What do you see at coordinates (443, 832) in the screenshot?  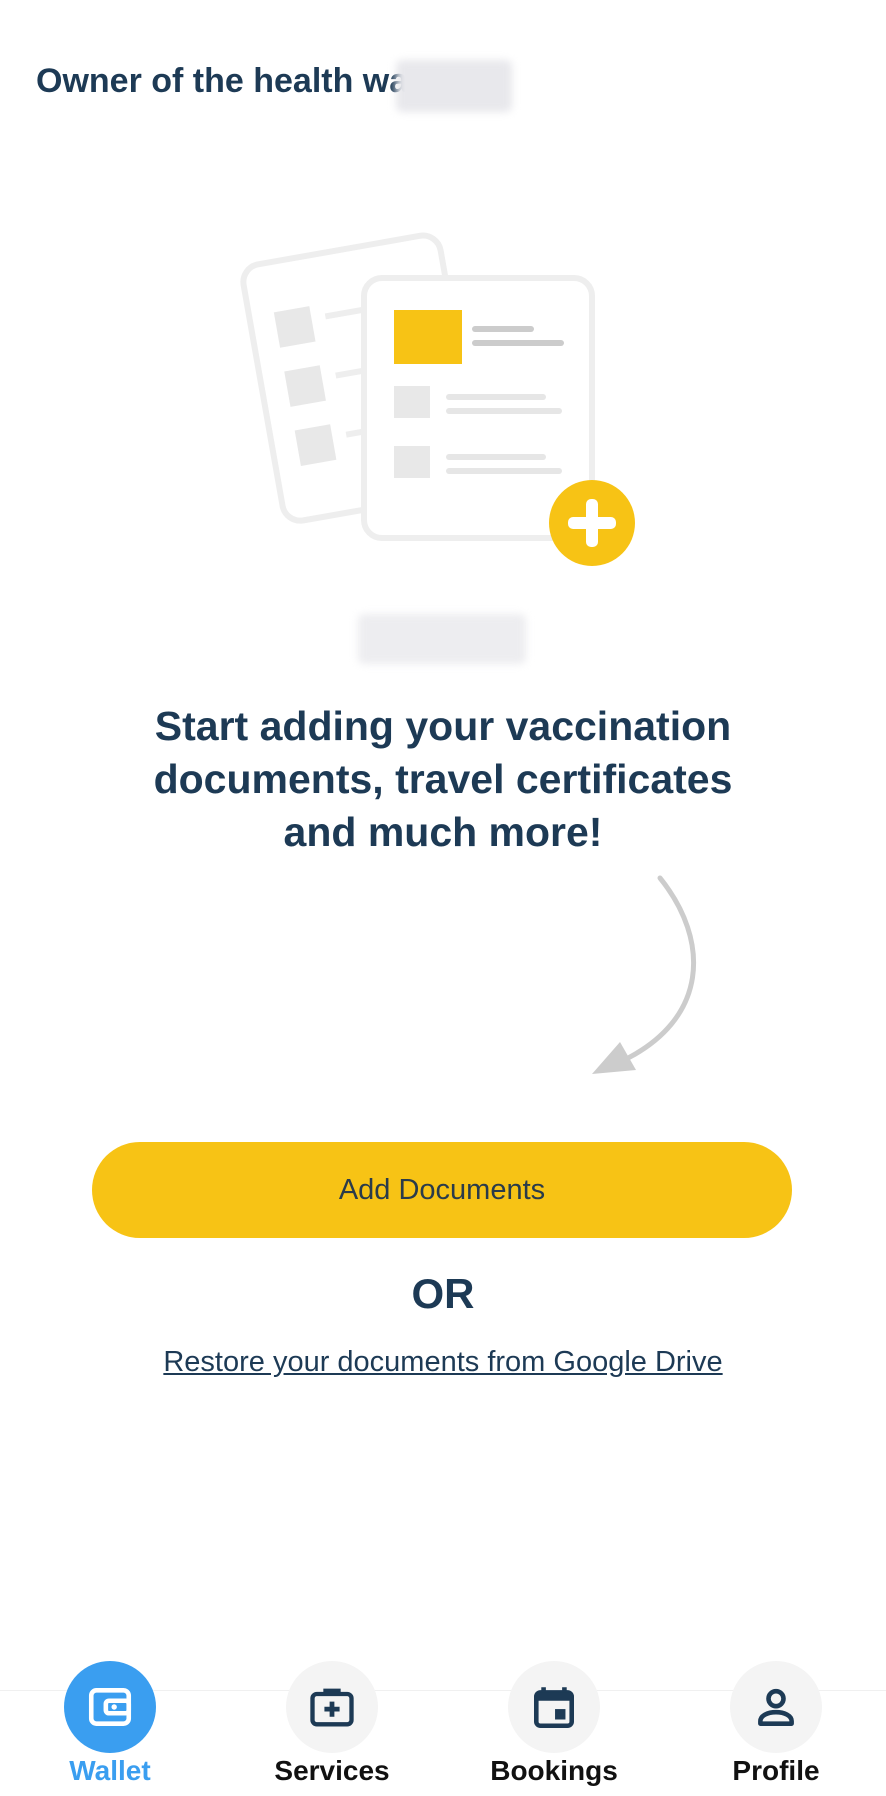 I see `headline-line-3: and much more!` at bounding box center [443, 832].